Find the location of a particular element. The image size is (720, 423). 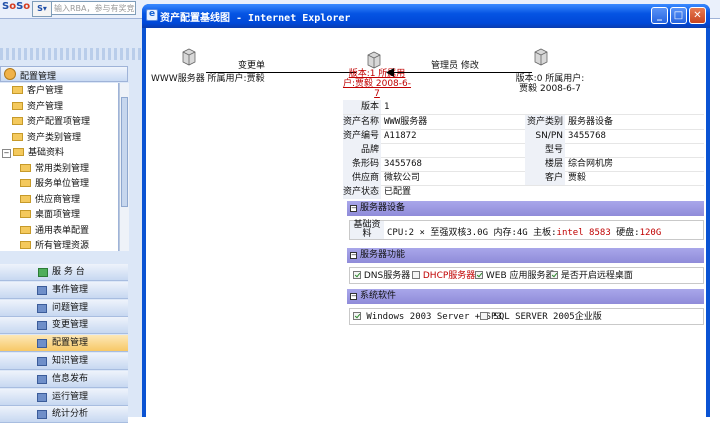

dialog-titlebar: e 资产配置基线图 - Internet Explorer _ □ ✕ is located at coordinates (426, 16).